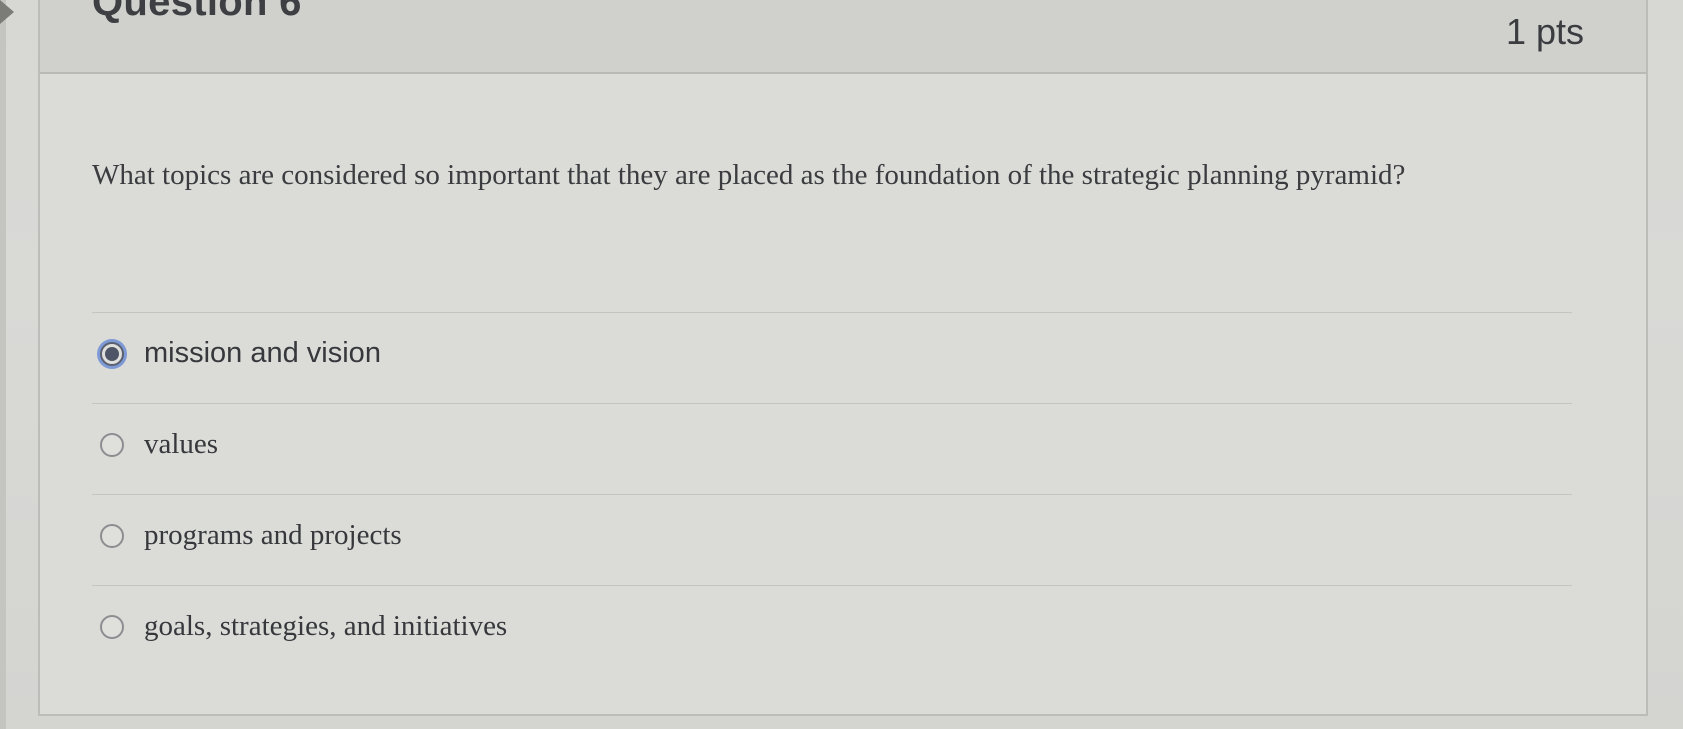  What do you see at coordinates (832, 357) in the screenshot?
I see `answer-option-mission-and-vision: mission and vision` at bounding box center [832, 357].